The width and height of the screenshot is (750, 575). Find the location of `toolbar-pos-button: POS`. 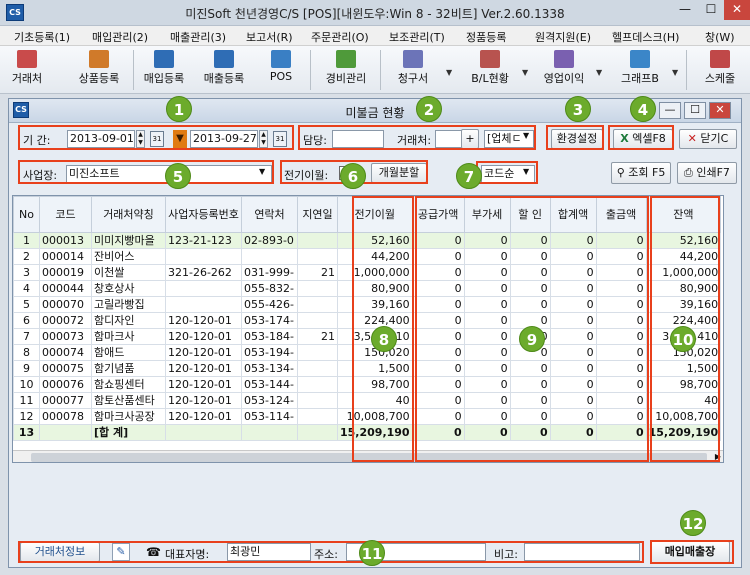

toolbar-pos-button: POS is located at coordinates (281, 70).